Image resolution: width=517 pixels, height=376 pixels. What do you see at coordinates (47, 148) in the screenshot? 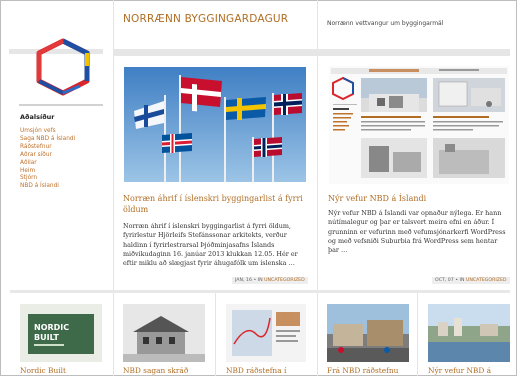
I see `sidebar-item-radstefnur: Ráðstefnur` at bounding box center [47, 148].